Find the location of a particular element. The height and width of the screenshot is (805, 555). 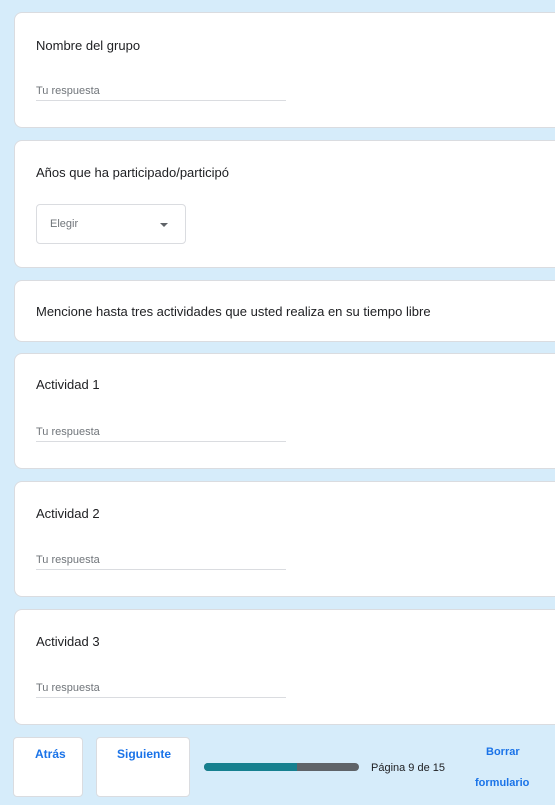

question-card-activity-1: Actividad 1 Tu respuesta is located at coordinates (284, 411).